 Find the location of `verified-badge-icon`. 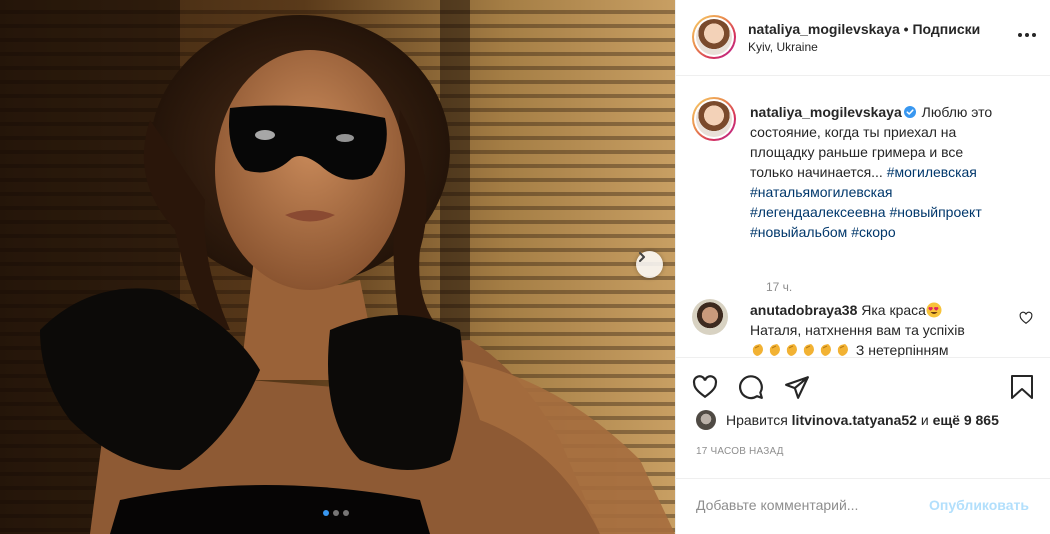

verified-badge-icon is located at coordinates (909, 112).